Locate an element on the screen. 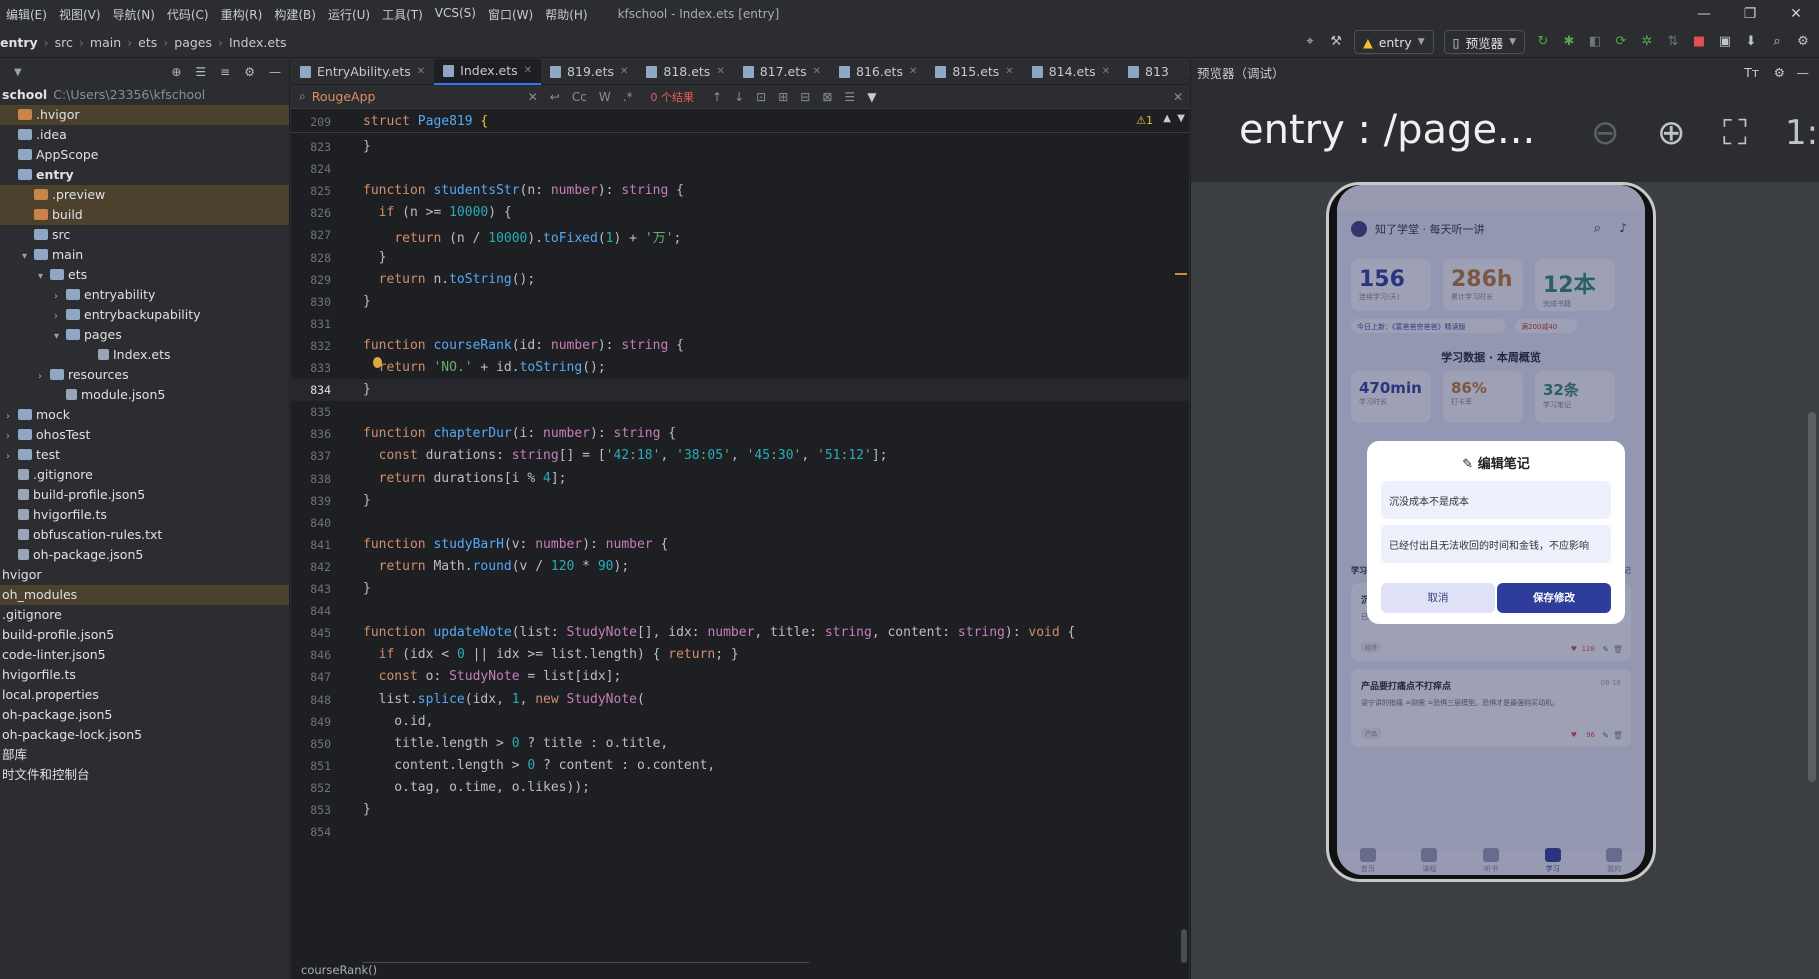  tree-item: .preview is located at coordinates (144, 195).